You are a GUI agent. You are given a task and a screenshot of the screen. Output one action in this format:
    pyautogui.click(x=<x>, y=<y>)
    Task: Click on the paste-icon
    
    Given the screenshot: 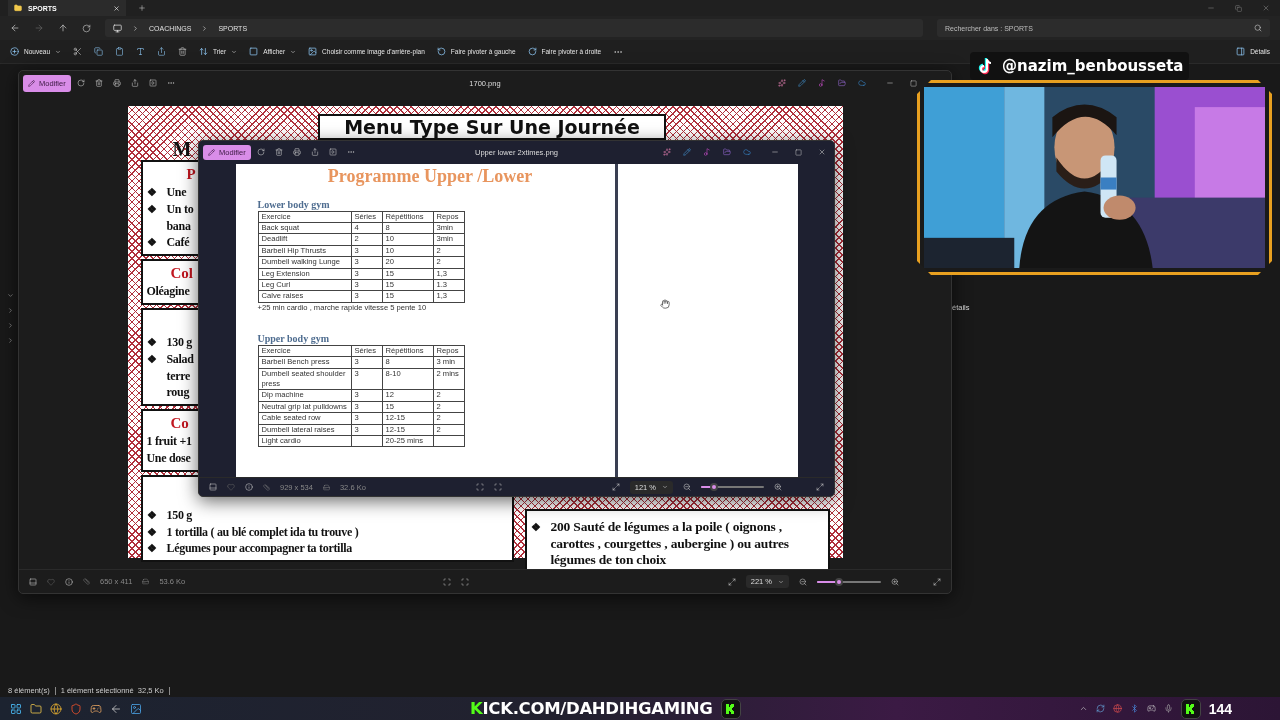 What is the action you would take?
    pyautogui.click(x=120, y=51)
    